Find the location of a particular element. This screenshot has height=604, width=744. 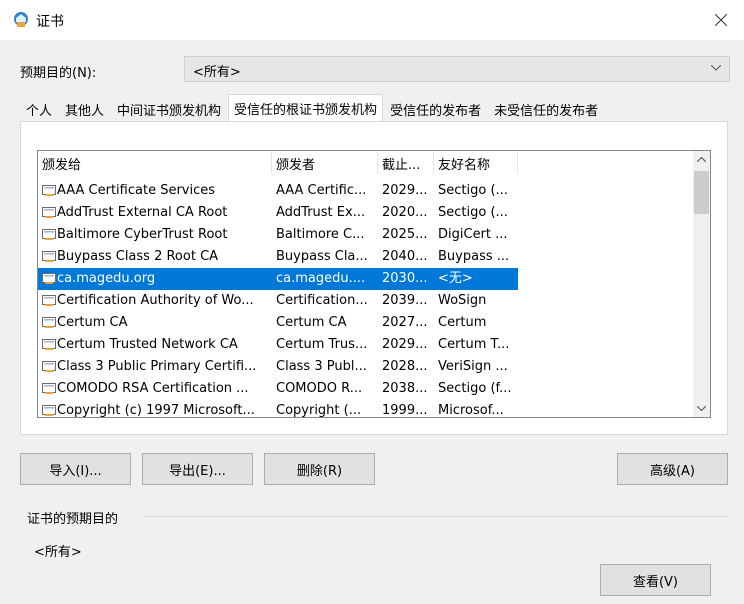

issued-to: ca.magedu.org is located at coordinates (106, 278).